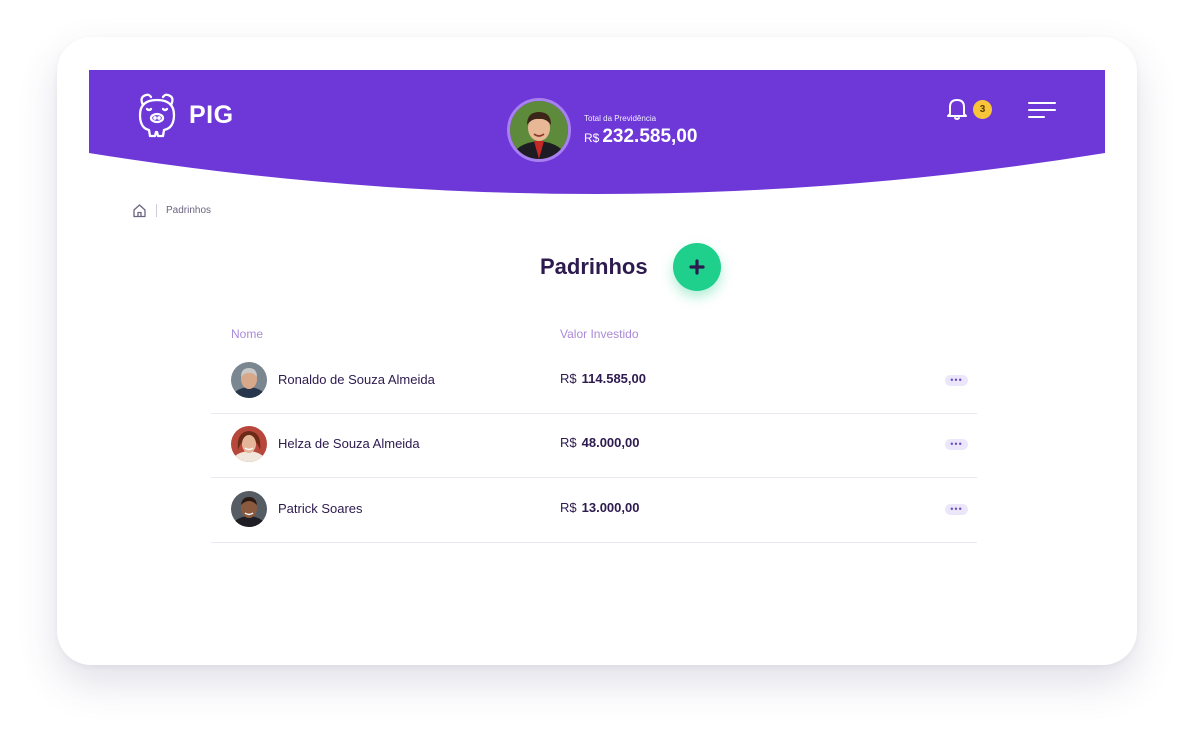  I want to click on add-godparent-button, so click(697, 267).